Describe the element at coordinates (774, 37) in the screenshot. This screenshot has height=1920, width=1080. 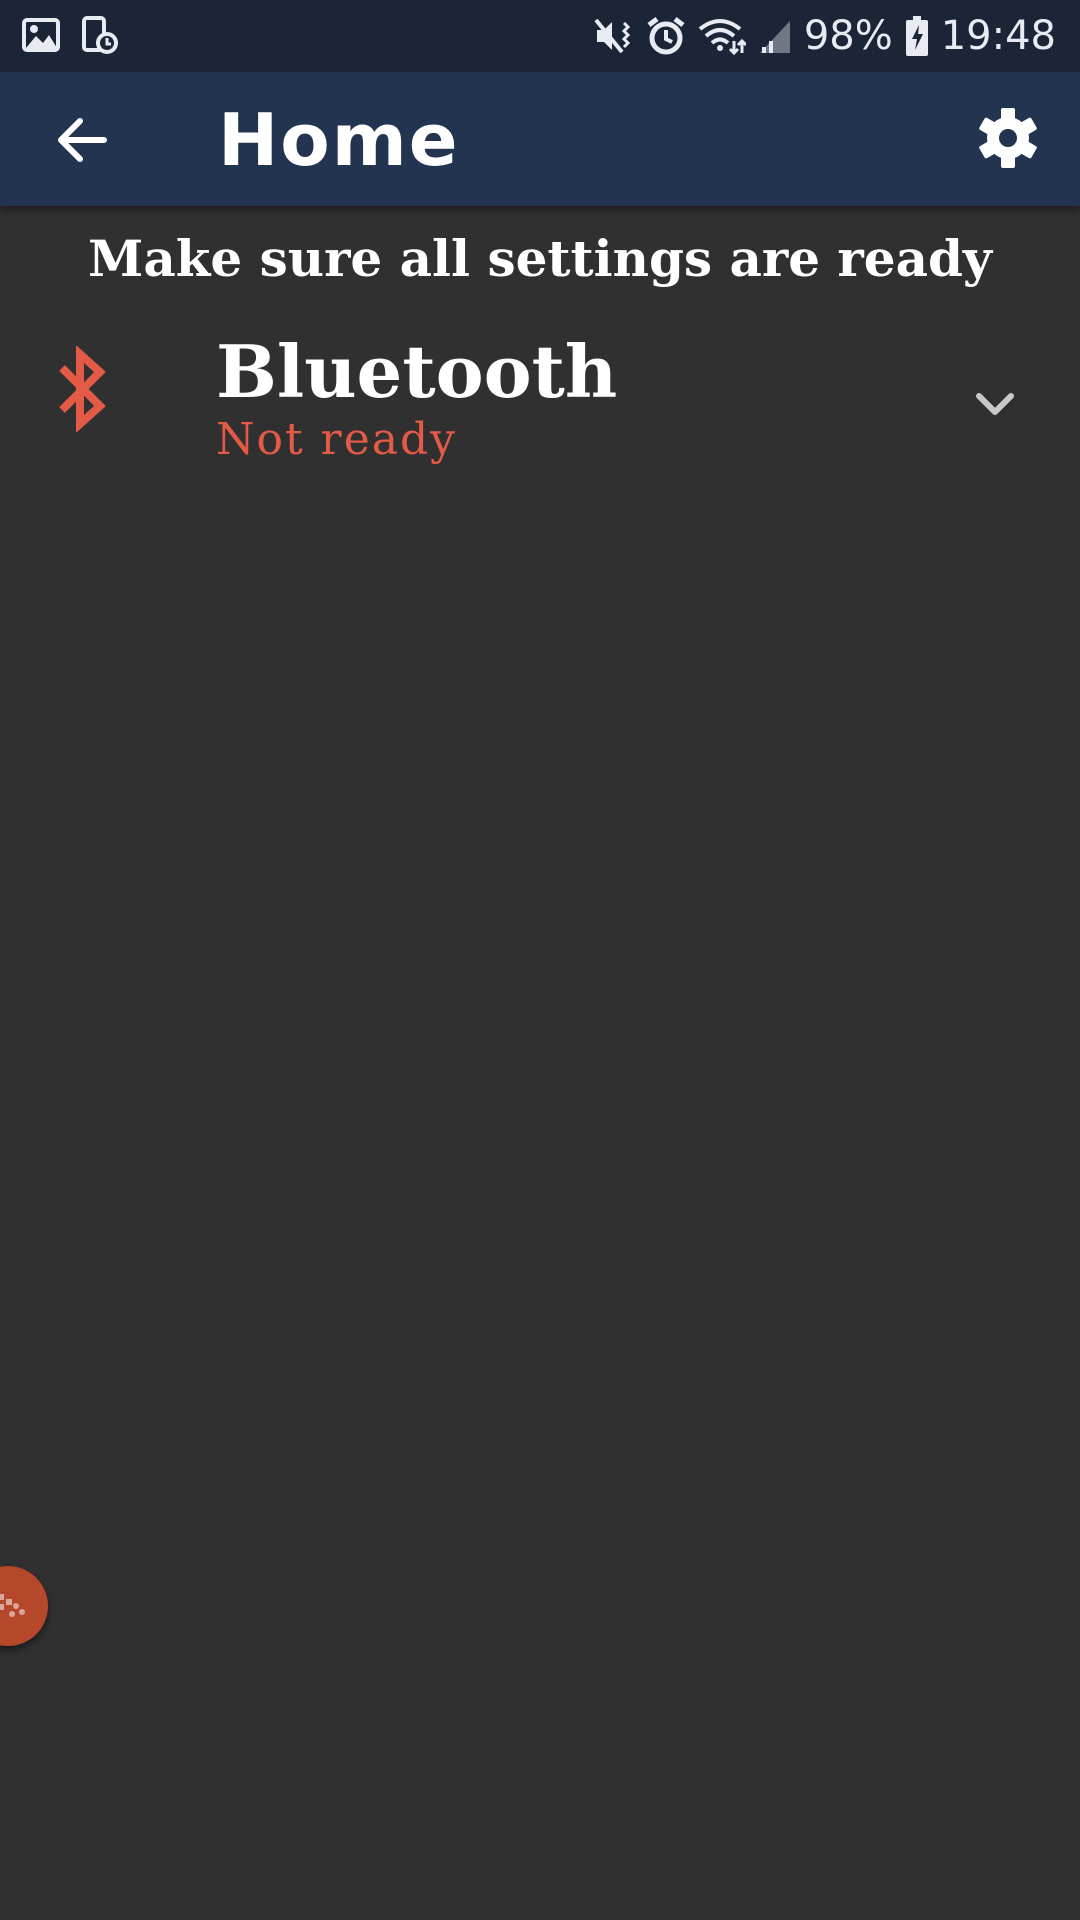
I see `signal-icon` at that location.